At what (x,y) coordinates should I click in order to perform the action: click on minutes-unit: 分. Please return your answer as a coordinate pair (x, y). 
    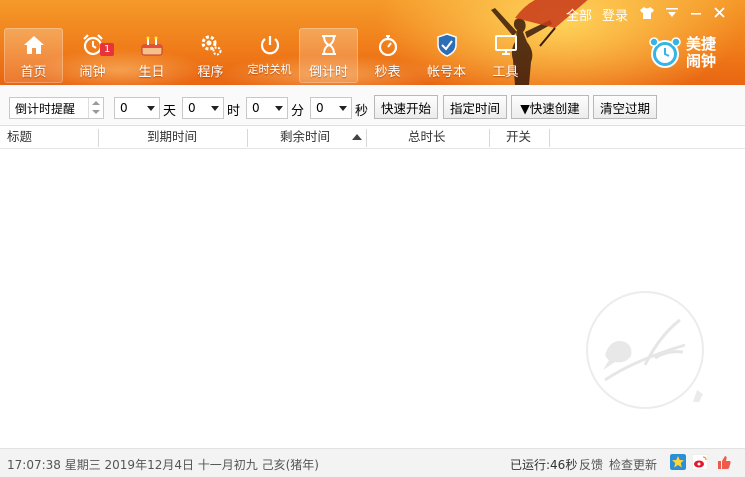
    Looking at the image, I should click on (298, 111).